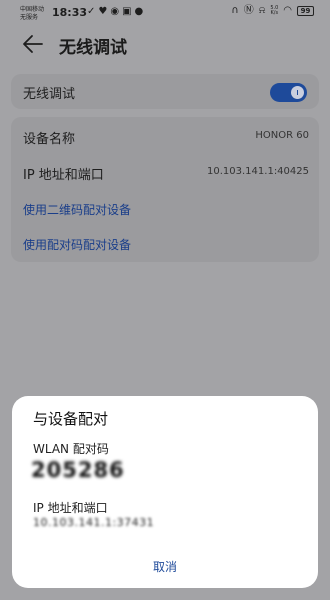  What do you see at coordinates (127, 11) in the screenshot?
I see `notification-icon: ▣` at bounding box center [127, 11].